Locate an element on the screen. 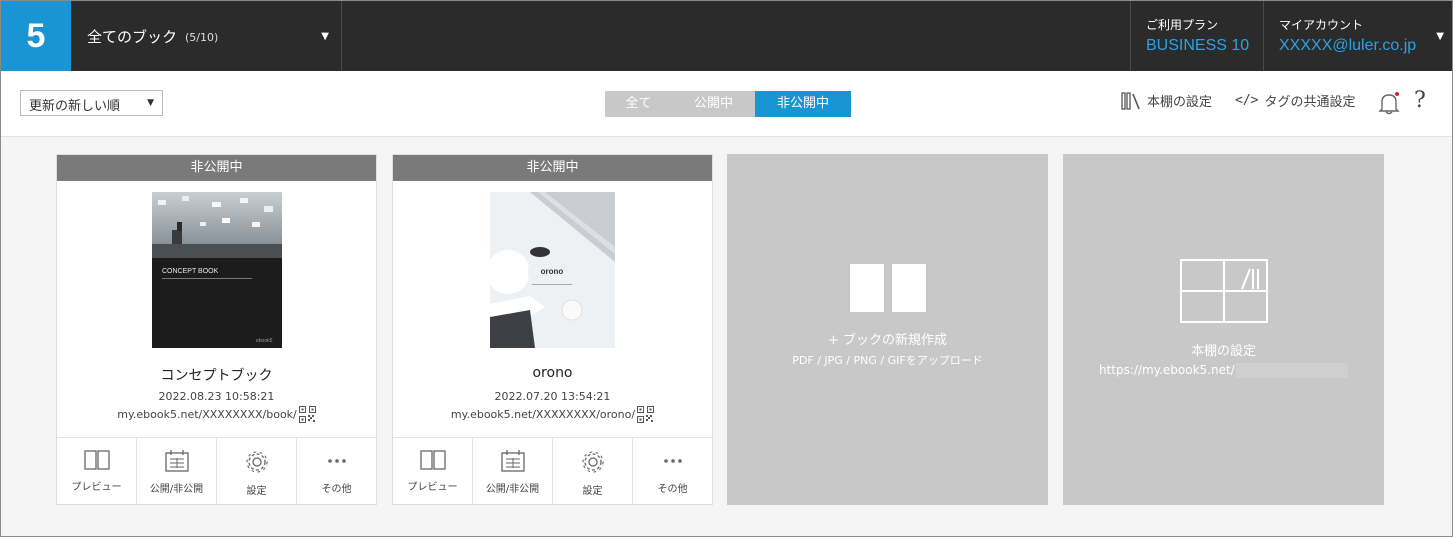 The image size is (1453, 537). tag-settings-label: タグの共通設定 is located at coordinates (1310, 102).